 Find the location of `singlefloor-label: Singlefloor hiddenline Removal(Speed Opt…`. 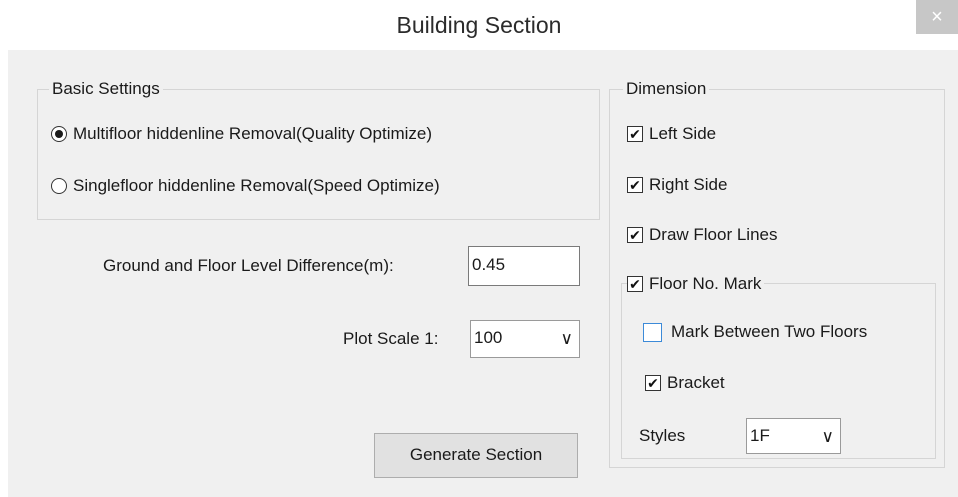

singlefloor-label: Singlefloor hiddenline Removal(Speed Opt… is located at coordinates (256, 185).